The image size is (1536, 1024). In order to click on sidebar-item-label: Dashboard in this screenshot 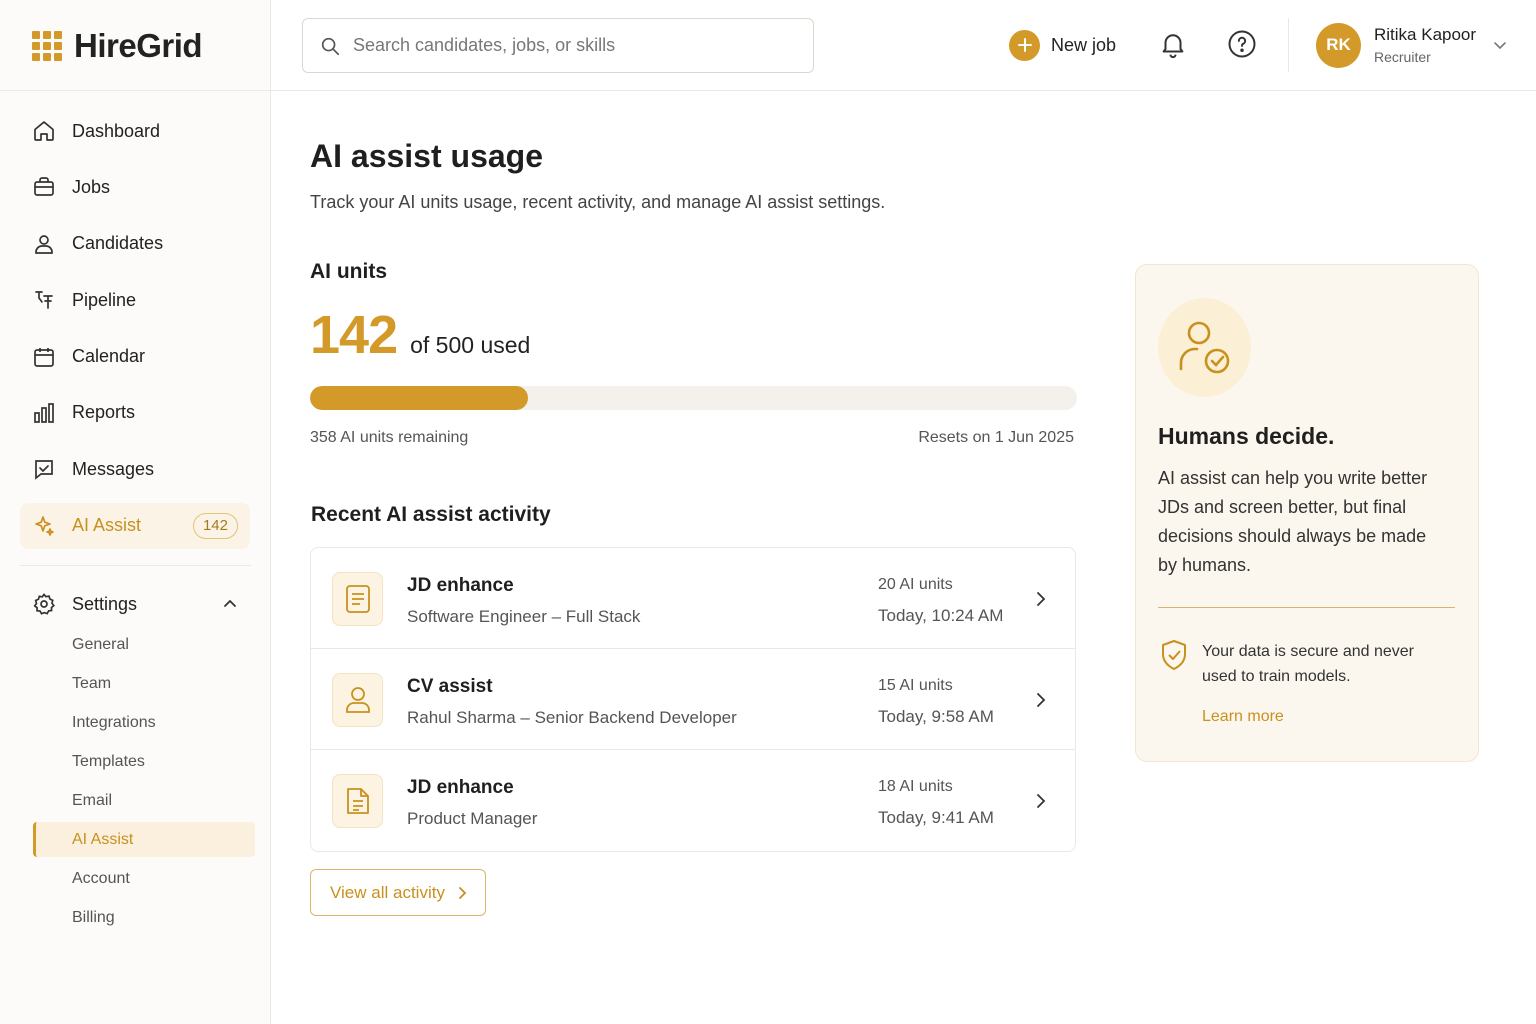, I will do `click(116, 130)`.